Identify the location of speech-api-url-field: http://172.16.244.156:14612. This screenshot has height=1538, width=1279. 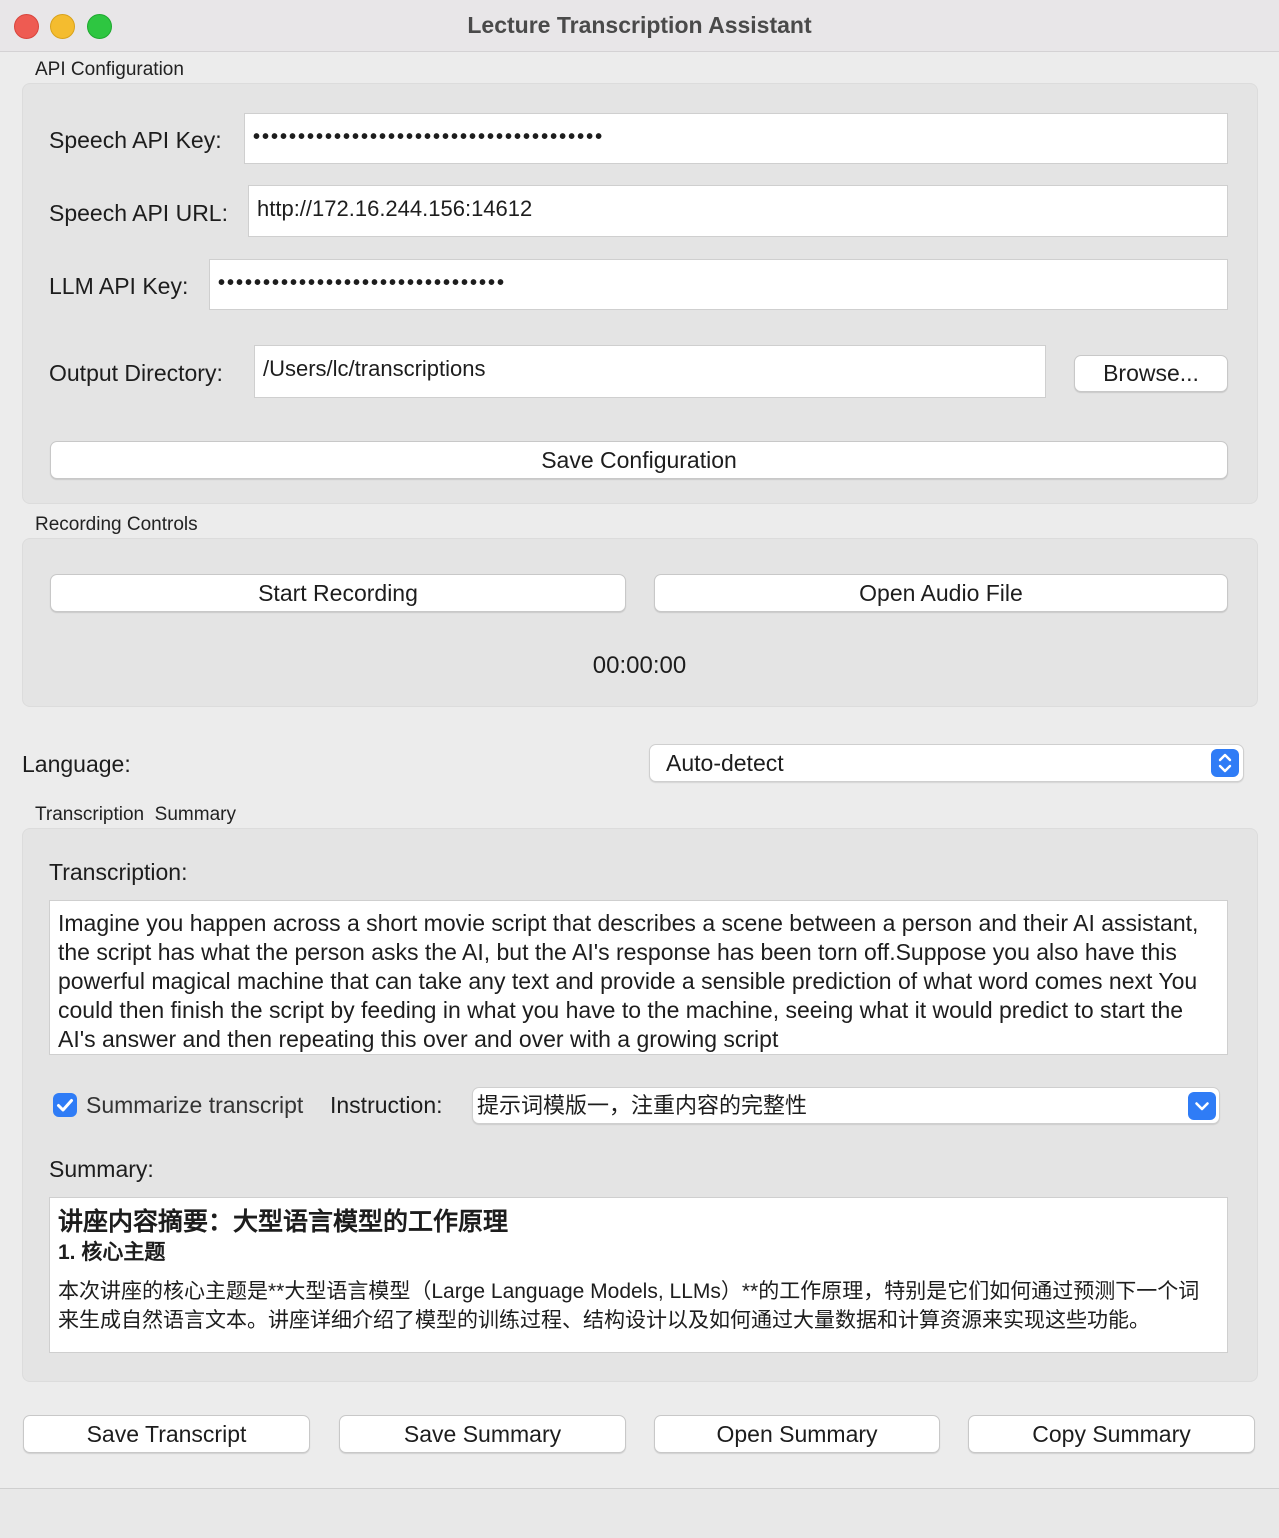
(738, 211).